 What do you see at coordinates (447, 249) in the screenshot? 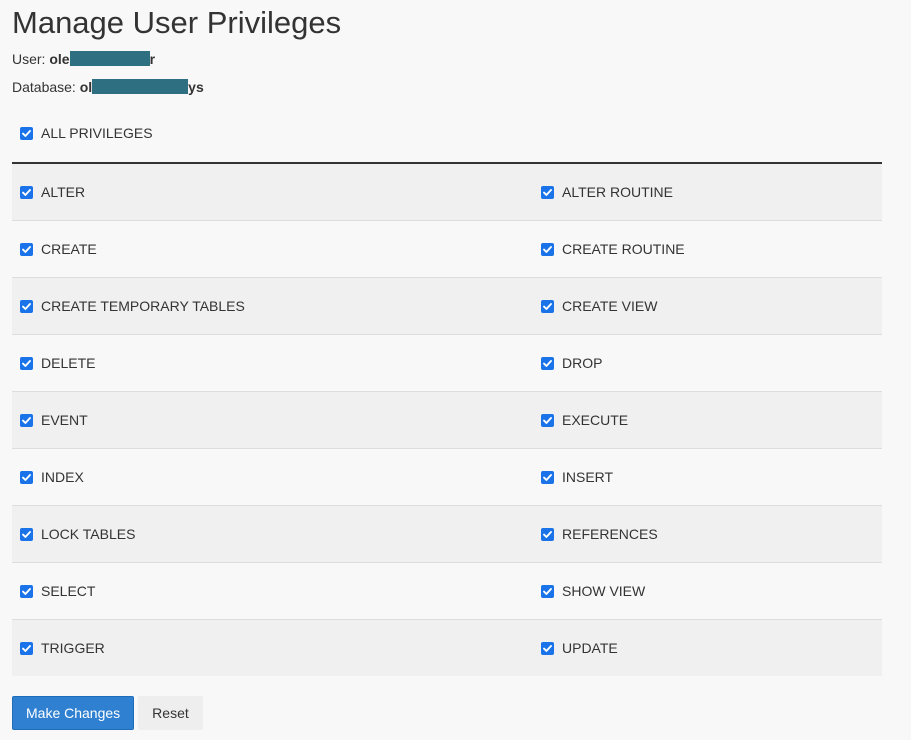
I see `privilege-row: CREATE CREATE ROUTINE` at bounding box center [447, 249].